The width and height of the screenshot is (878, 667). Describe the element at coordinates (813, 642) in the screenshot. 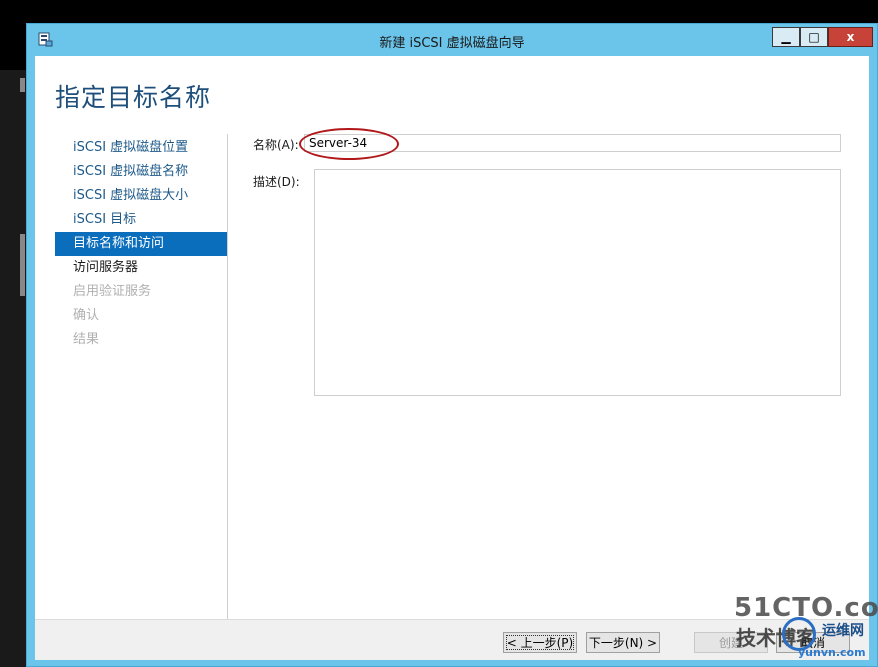

I see `cancel-button: 取消` at that location.